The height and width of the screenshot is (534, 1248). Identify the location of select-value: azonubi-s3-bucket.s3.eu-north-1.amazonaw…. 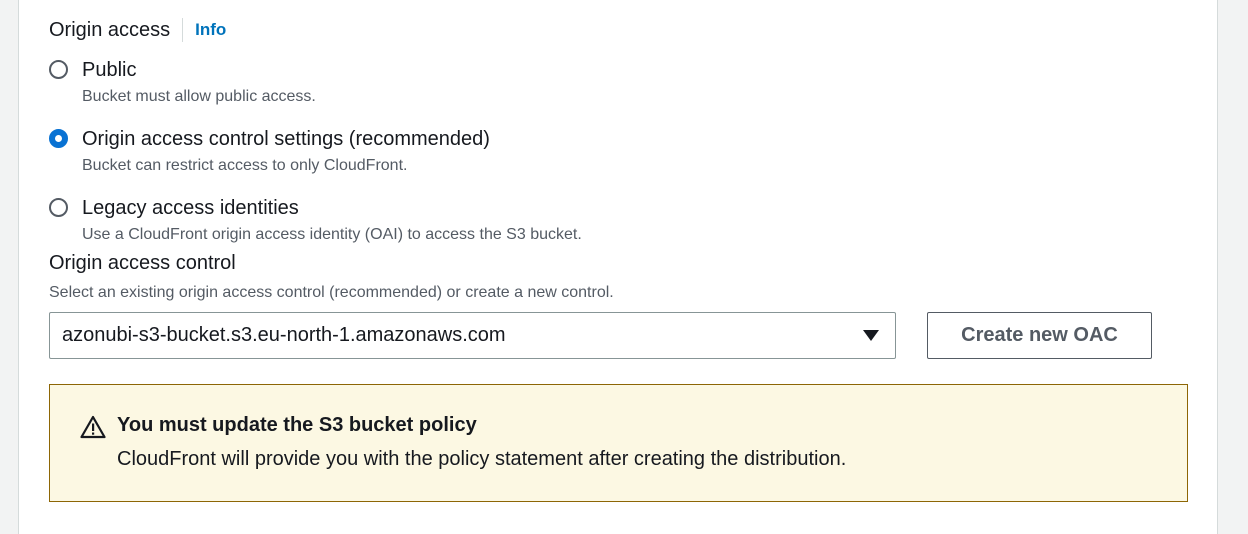
(284, 335).